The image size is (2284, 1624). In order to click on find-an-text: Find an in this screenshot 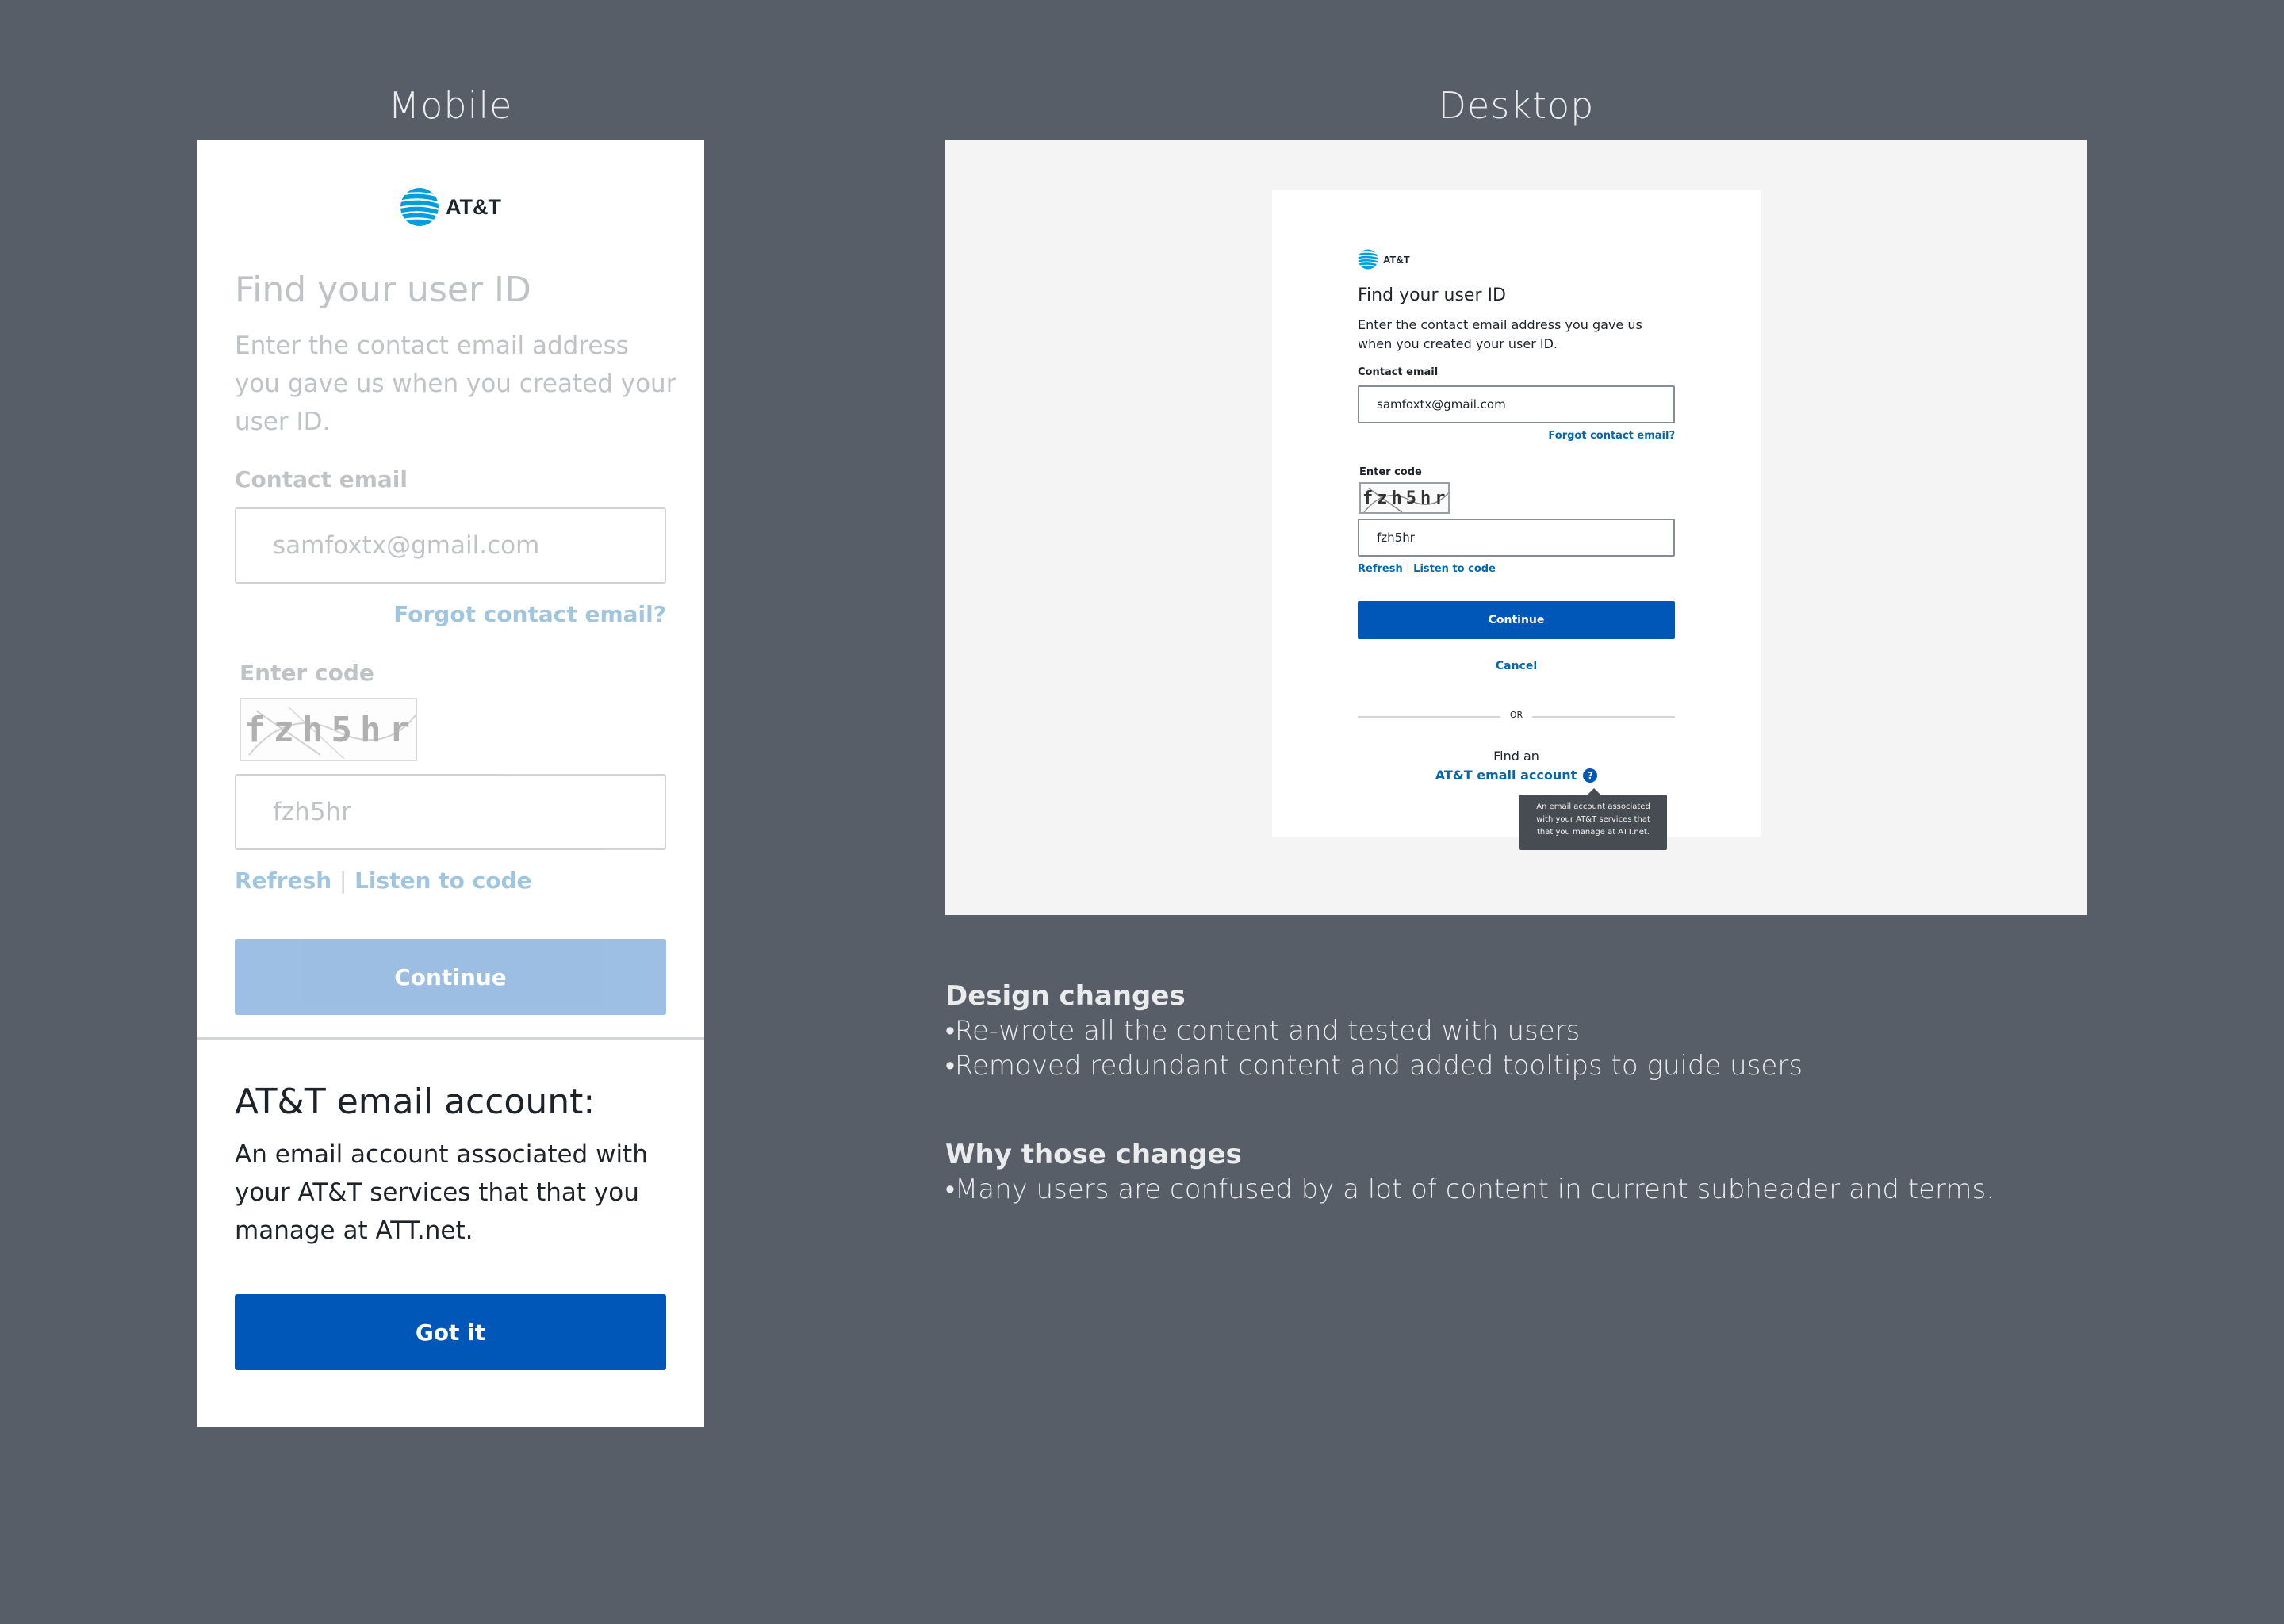, I will do `click(1516, 756)`.